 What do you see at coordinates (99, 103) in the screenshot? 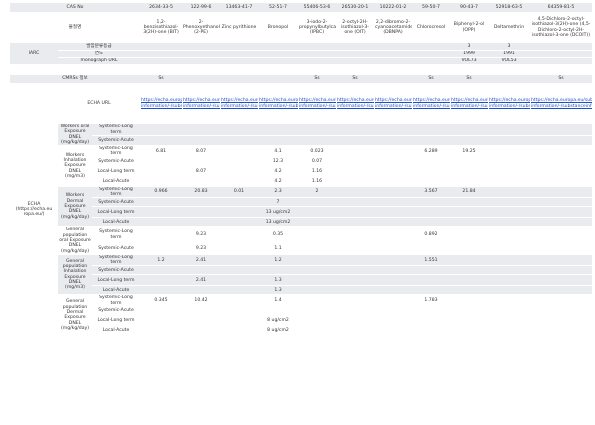
I see `echa-url-label: ECHA URL` at bounding box center [99, 103].